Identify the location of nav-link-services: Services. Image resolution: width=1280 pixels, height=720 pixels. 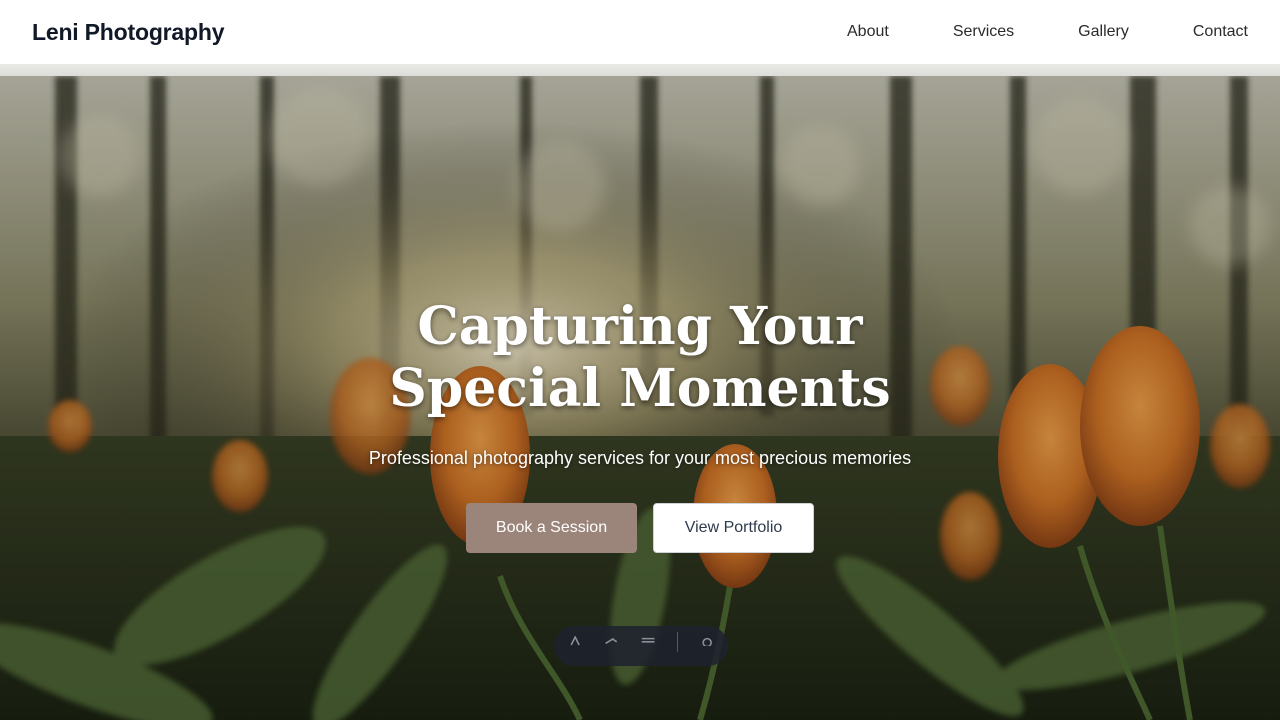
(983, 32).